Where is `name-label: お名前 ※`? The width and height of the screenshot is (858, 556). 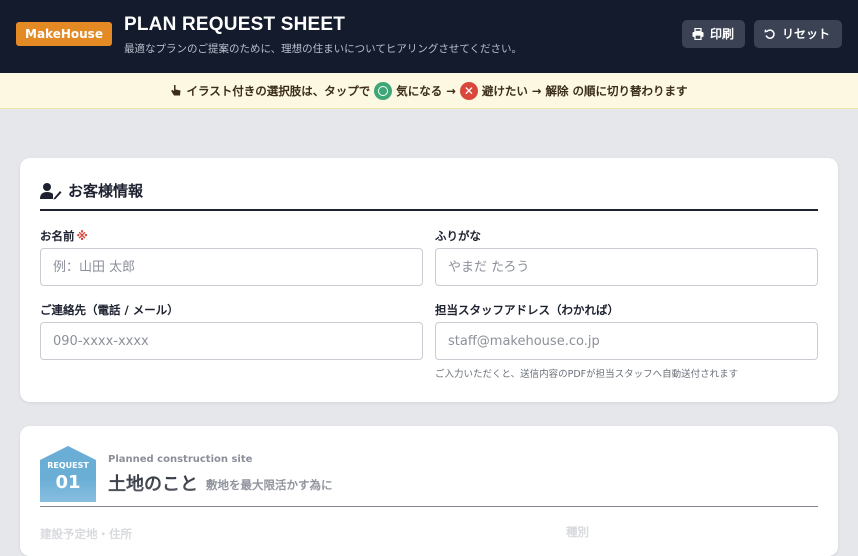
name-label: お名前 ※ is located at coordinates (64, 236).